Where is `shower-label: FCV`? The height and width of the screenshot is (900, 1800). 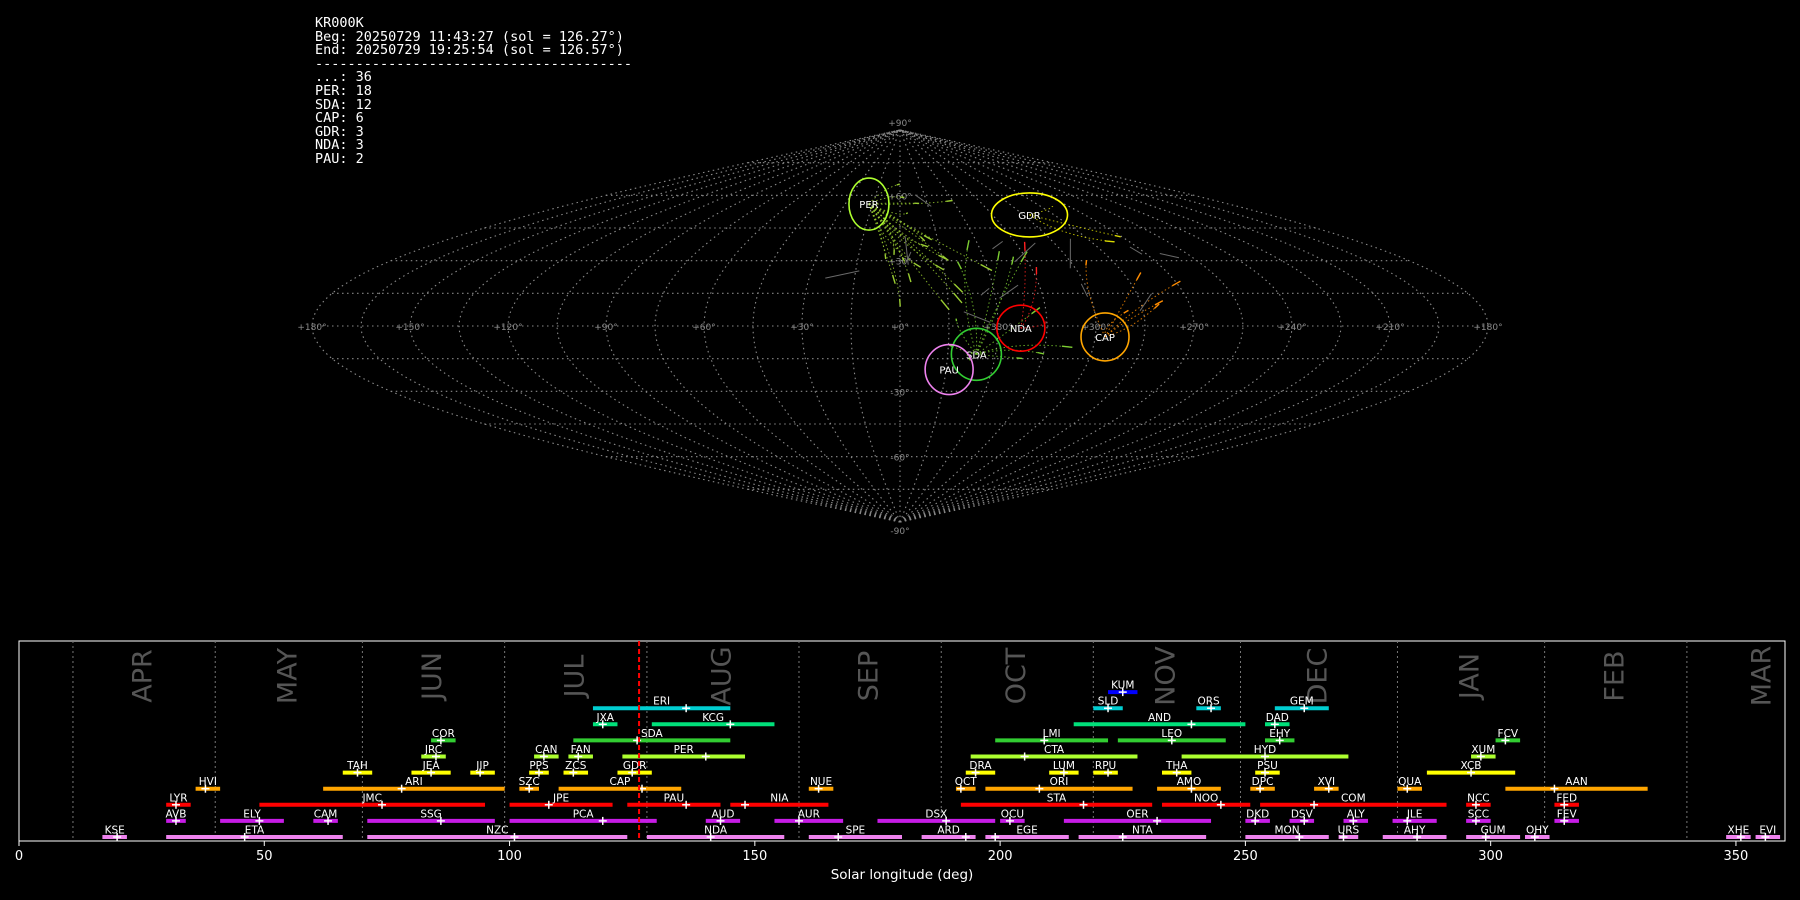 shower-label: FCV is located at coordinates (1508, 734).